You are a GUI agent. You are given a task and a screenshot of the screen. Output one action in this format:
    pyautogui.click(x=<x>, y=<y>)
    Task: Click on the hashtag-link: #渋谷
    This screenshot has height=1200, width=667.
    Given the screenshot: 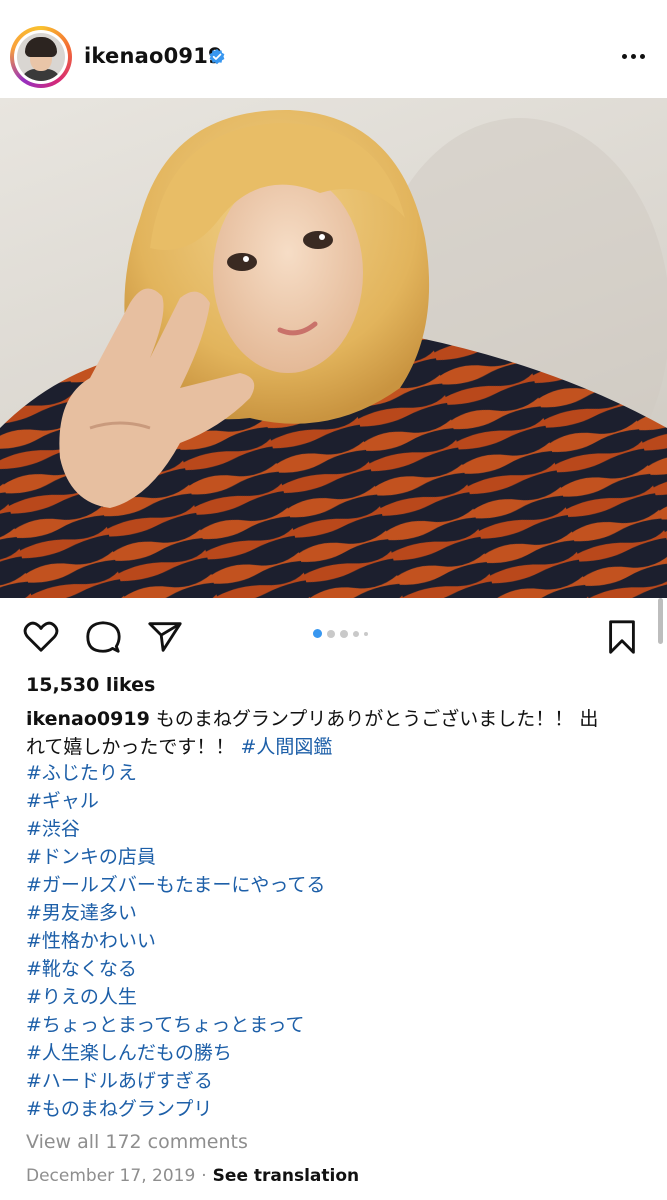 What is the action you would take?
    pyautogui.click(x=333, y=829)
    